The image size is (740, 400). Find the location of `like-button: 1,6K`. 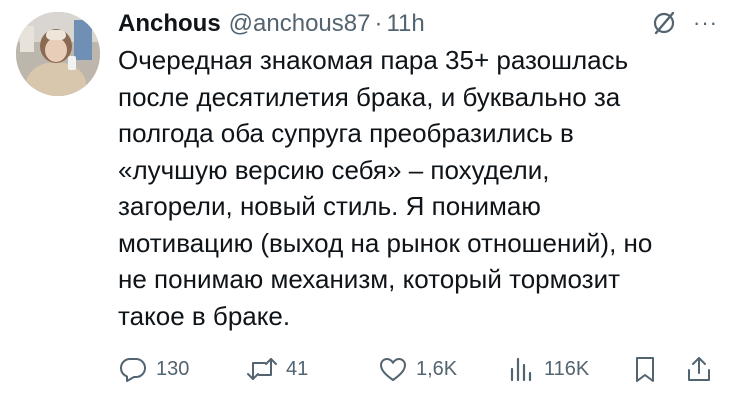

like-button: 1,6K is located at coordinates (417, 369).